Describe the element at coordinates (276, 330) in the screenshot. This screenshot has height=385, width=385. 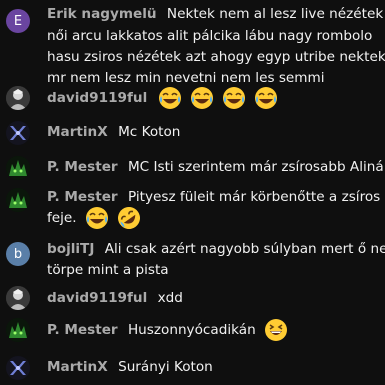
I see `grinning-squinting-emoji` at that location.